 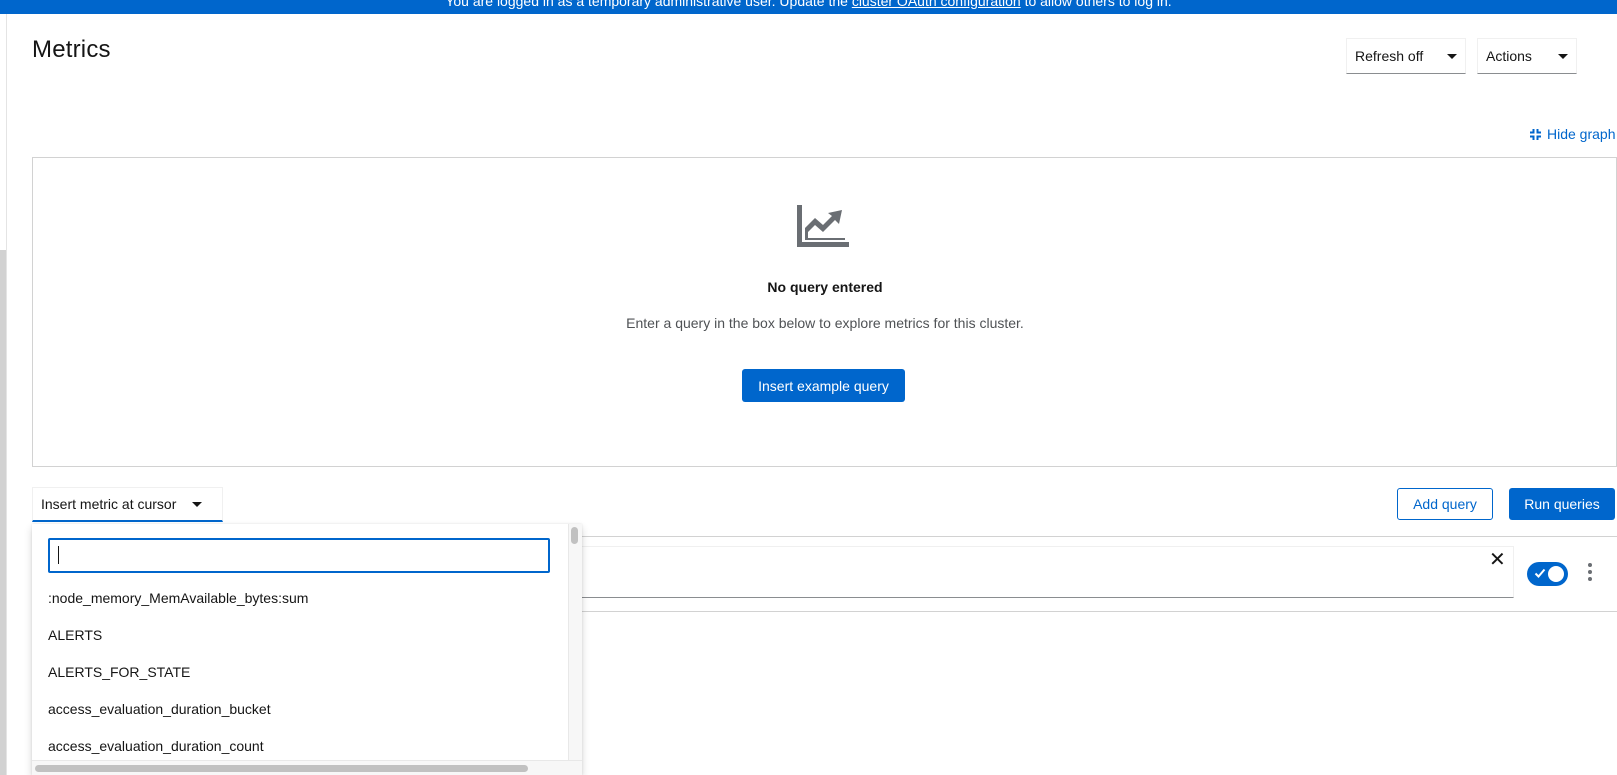 What do you see at coordinates (281, 768) in the screenshot?
I see `menu-horizontal-scroll-thumb` at bounding box center [281, 768].